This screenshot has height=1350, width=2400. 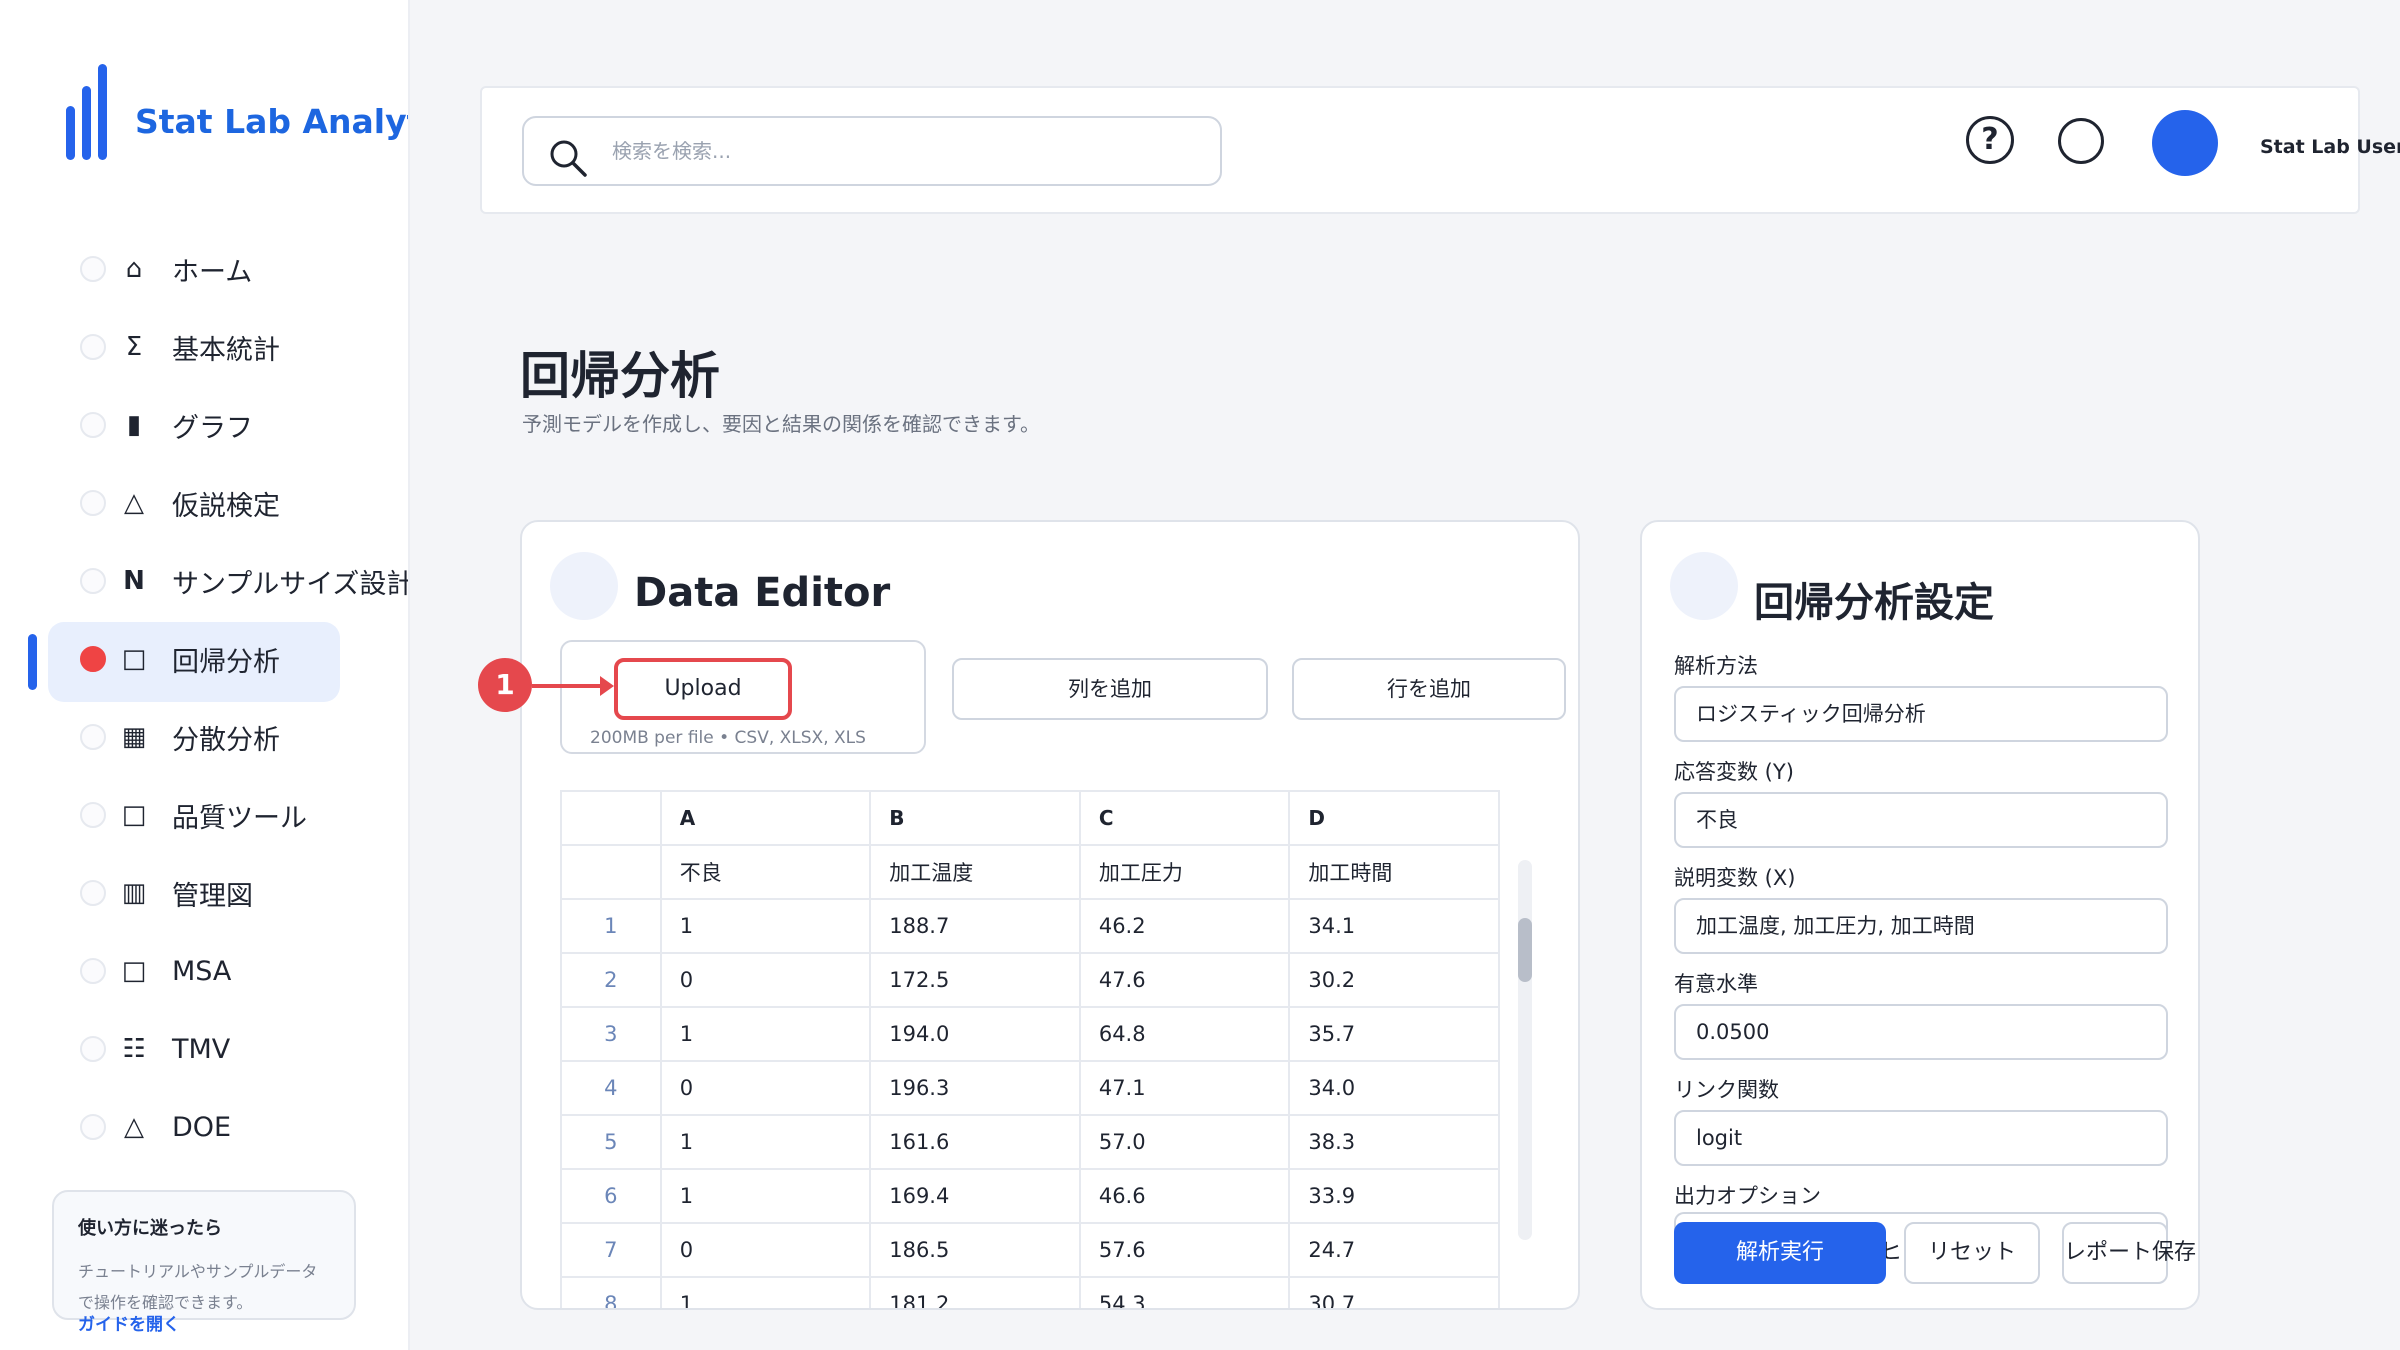 What do you see at coordinates (975, 1034) in the screenshot?
I see `data-cell: 194.0` at bounding box center [975, 1034].